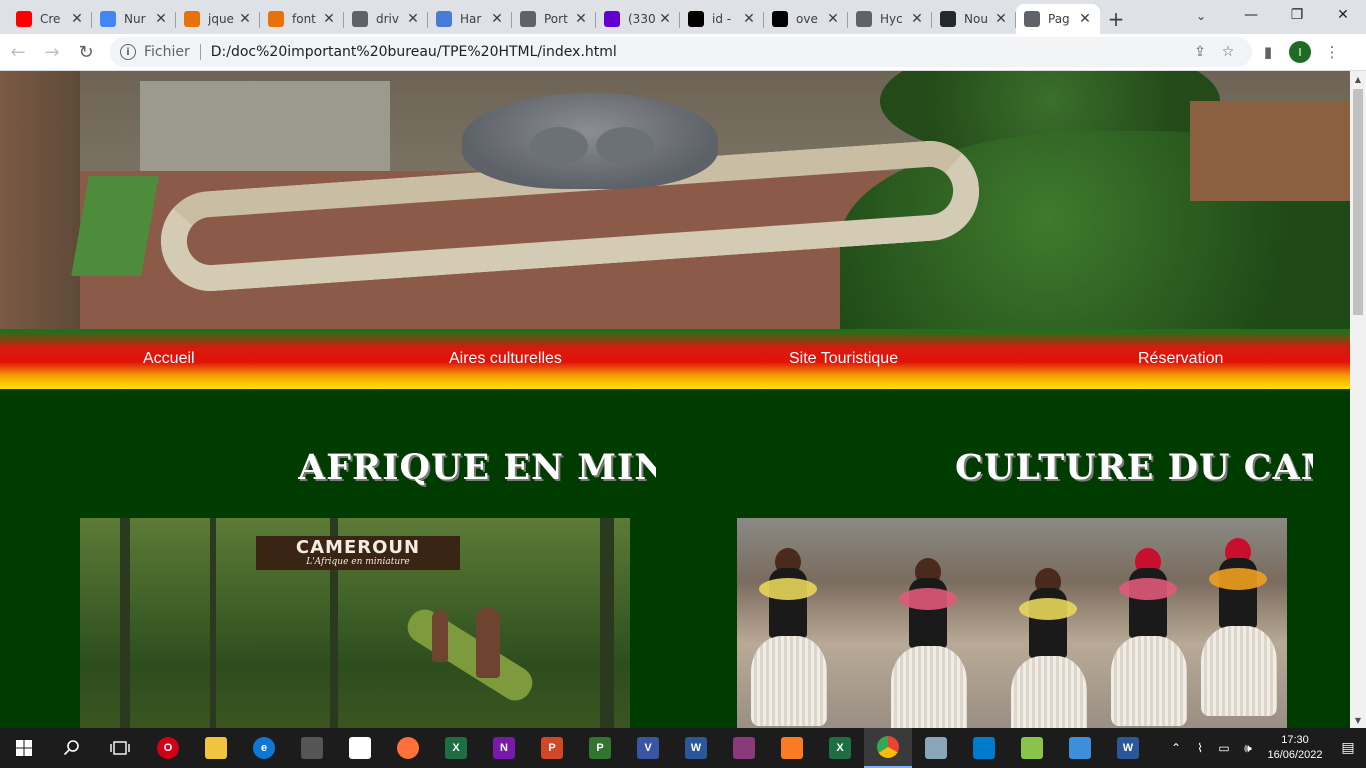 The image size is (1366, 768). I want to click on nav-link-site-touristique: Site Touristique, so click(843, 359).